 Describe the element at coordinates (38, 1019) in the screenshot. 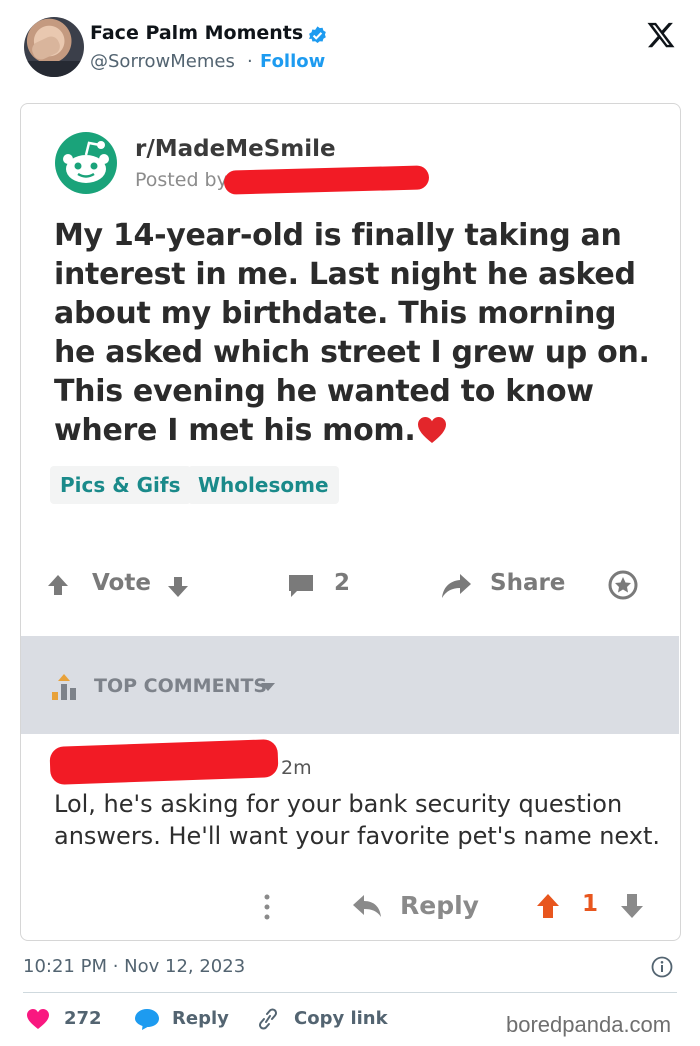

I see `like-icon` at that location.